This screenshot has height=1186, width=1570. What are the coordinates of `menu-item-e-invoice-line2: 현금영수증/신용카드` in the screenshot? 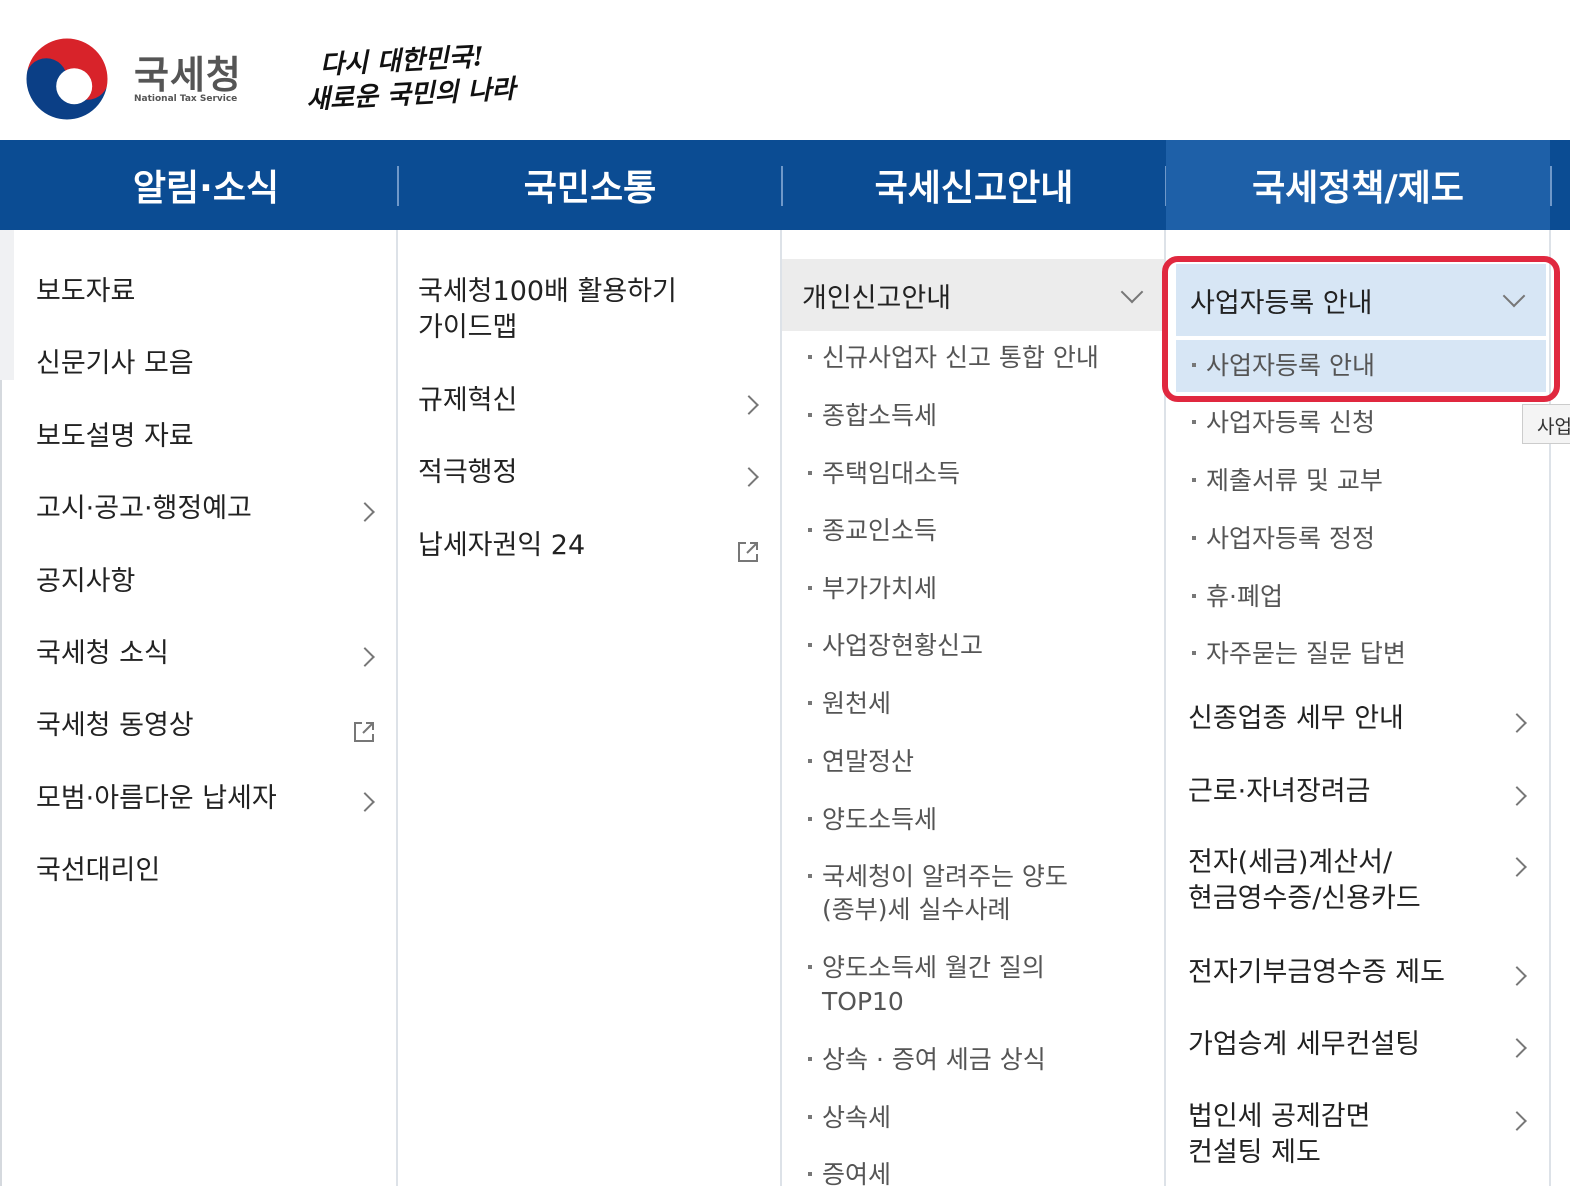 It's located at (1304, 899).